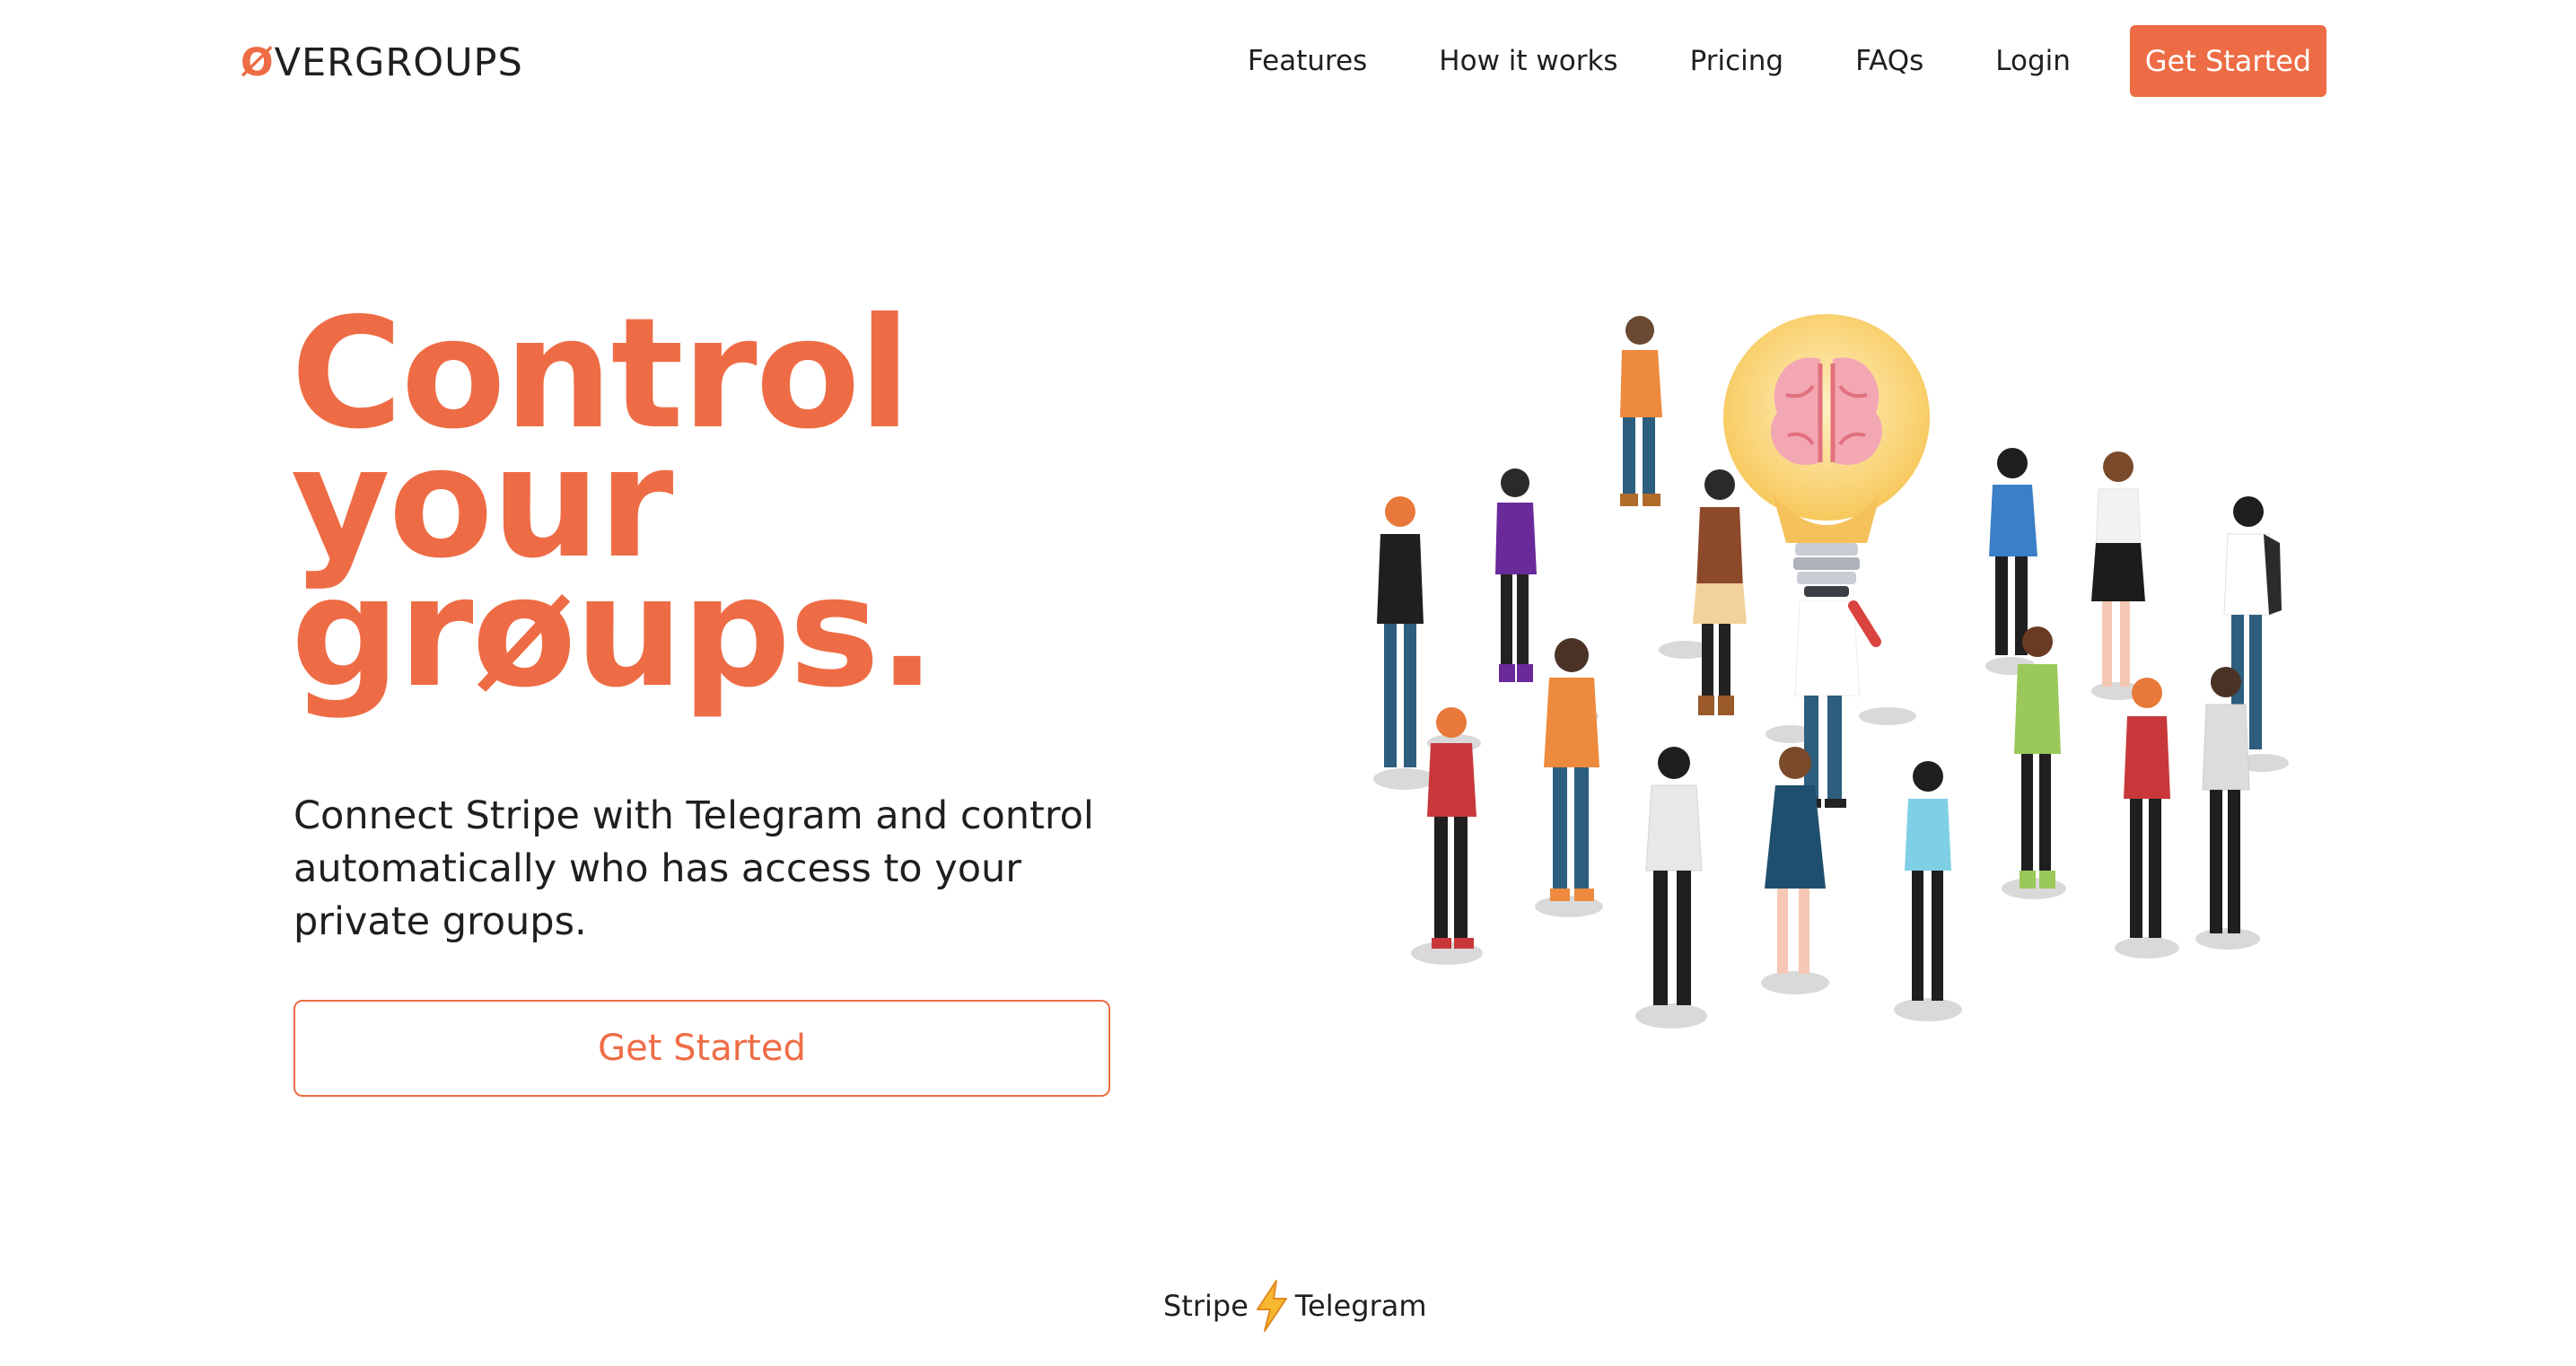 This screenshot has width=2576, height=1366. What do you see at coordinates (613, 633) in the screenshot?
I see `headline-line-3: grøups.` at bounding box center [613, 633].